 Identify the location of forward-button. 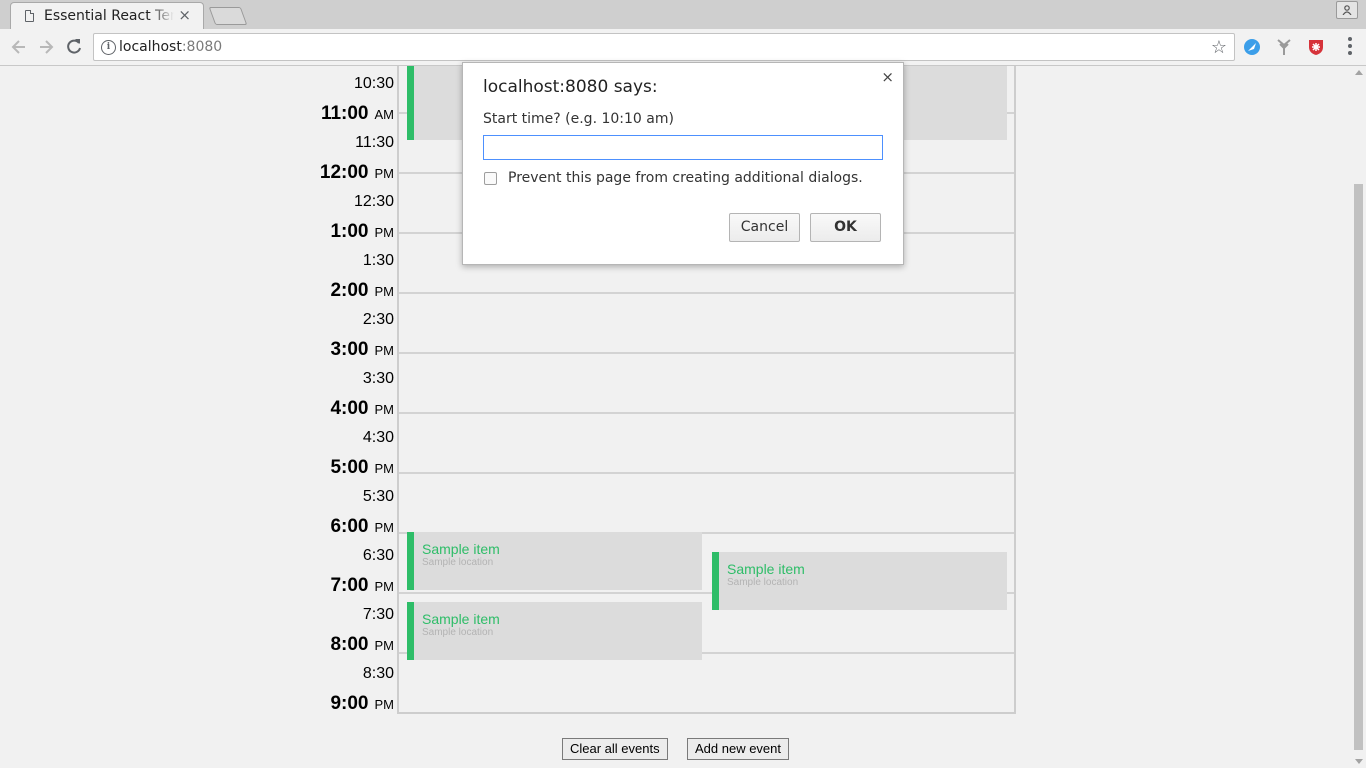
(46, 47).